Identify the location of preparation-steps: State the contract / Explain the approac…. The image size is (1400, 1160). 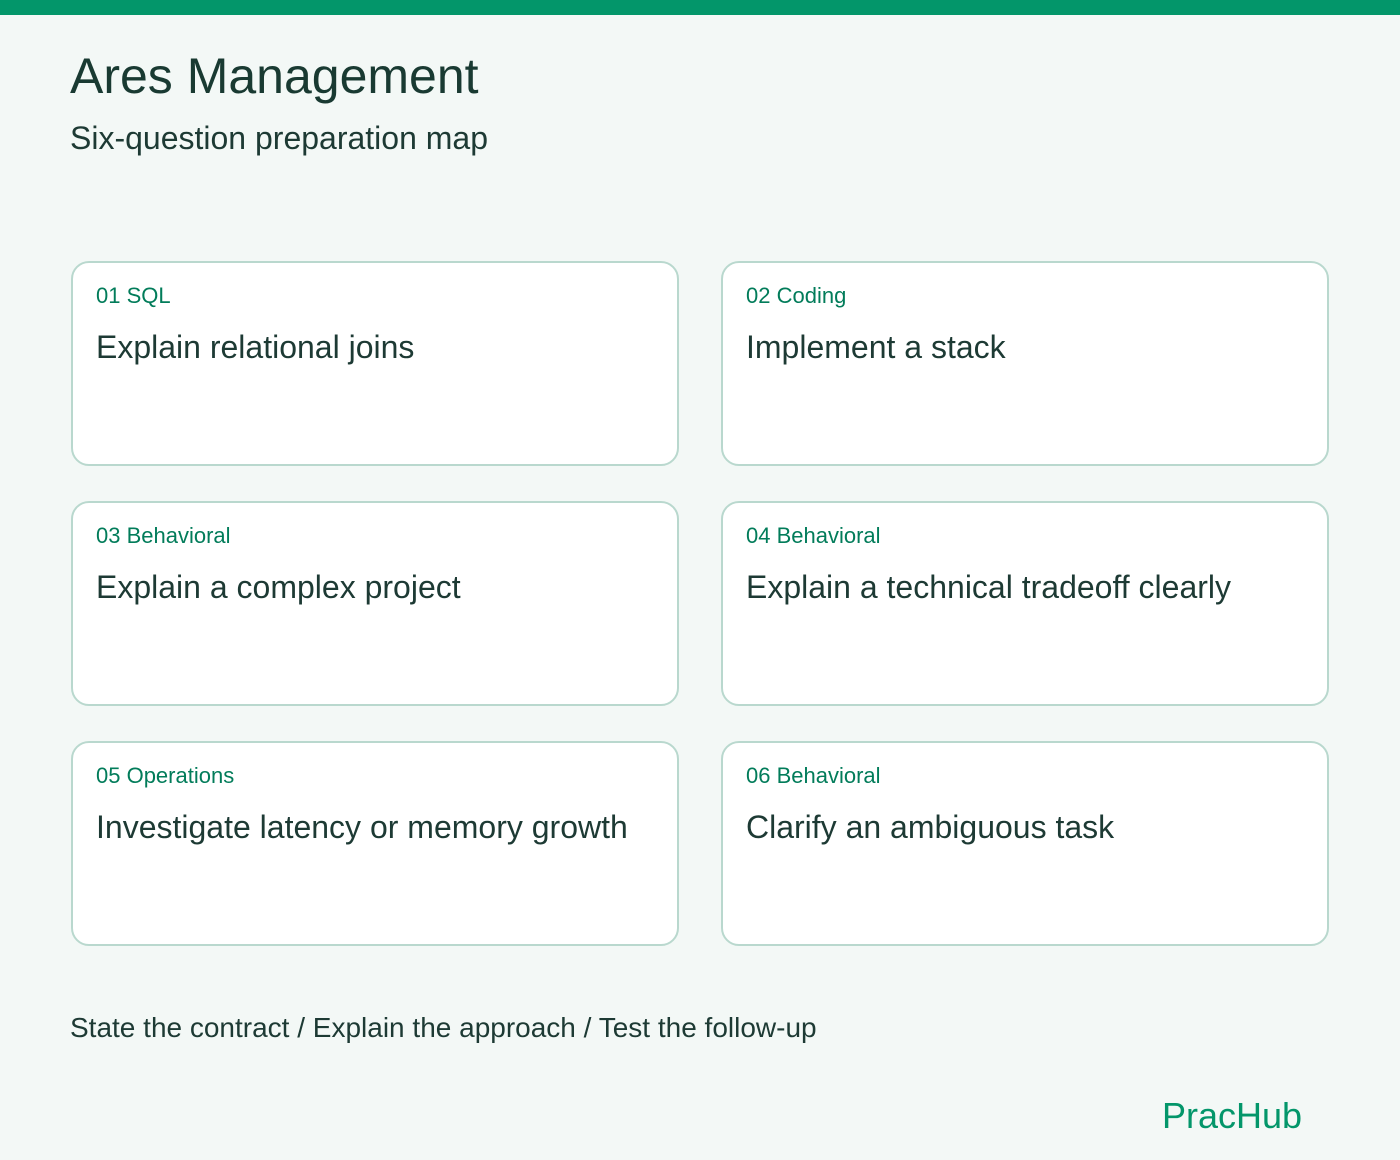
(443, 1027).